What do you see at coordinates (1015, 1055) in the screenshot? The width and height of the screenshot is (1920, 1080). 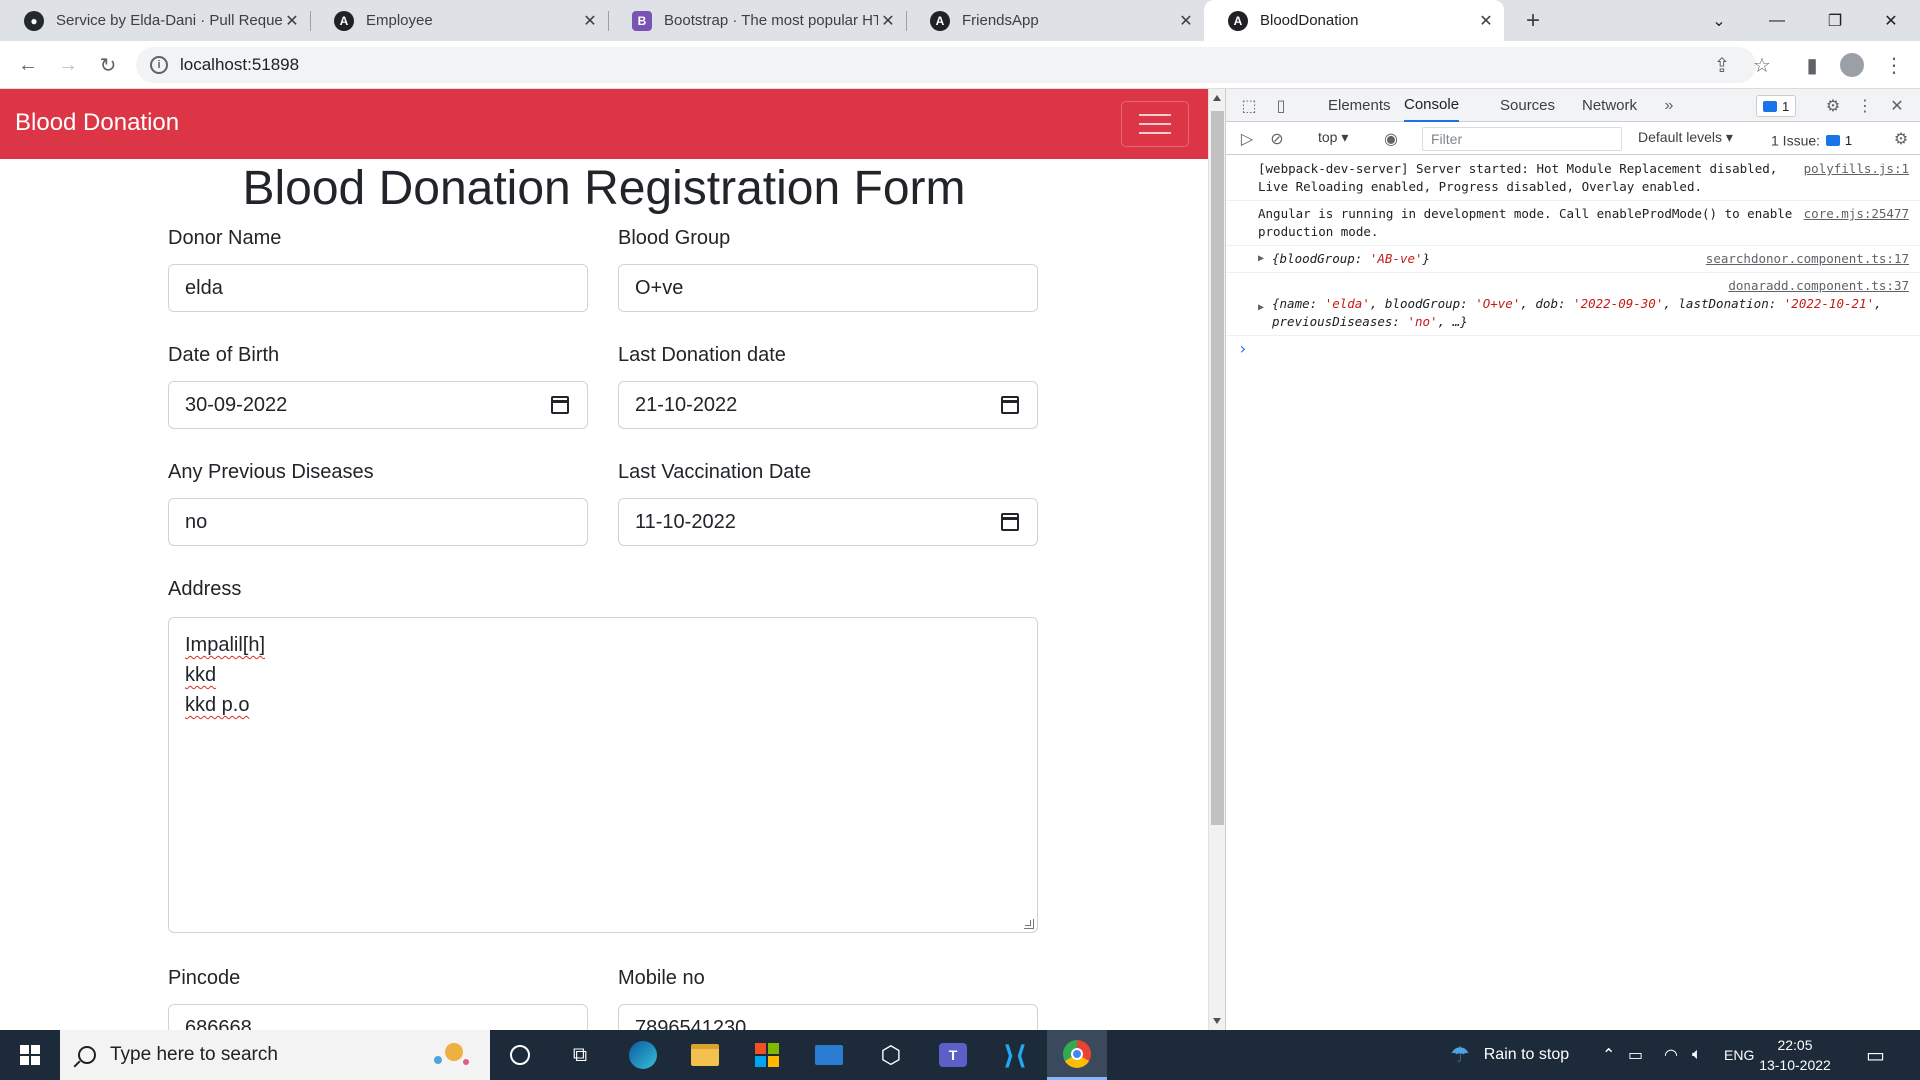 I see `vscode-icon: ⟩⟨` at bounding box center [1015, 1055].